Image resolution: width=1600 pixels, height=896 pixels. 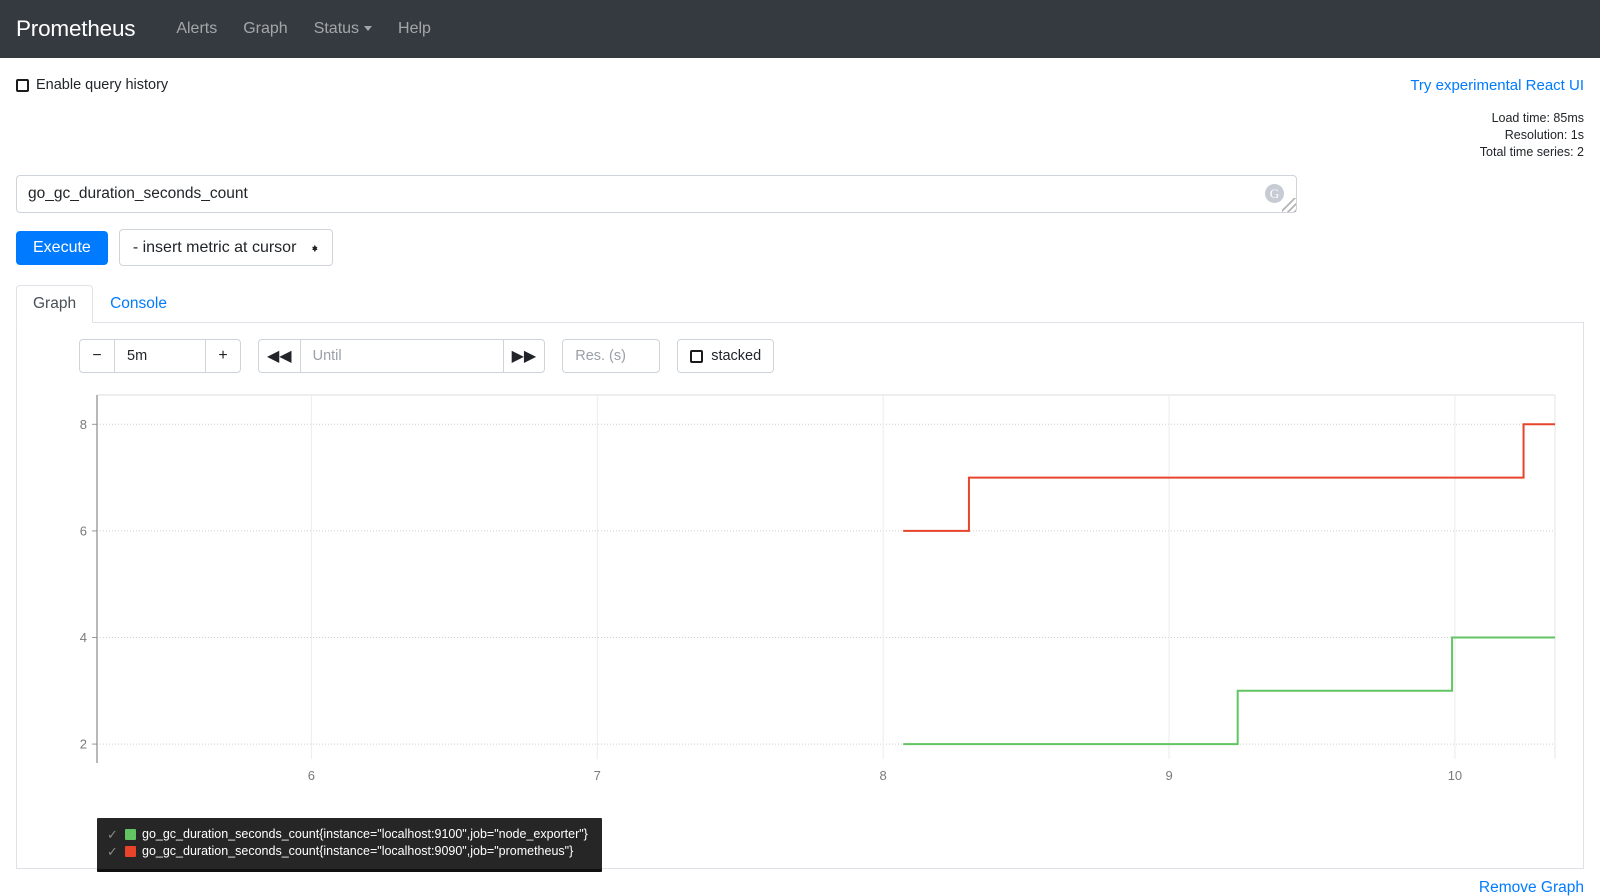 I want to click on legend-check-icon-0: ✓, so click(x=112, y=834).